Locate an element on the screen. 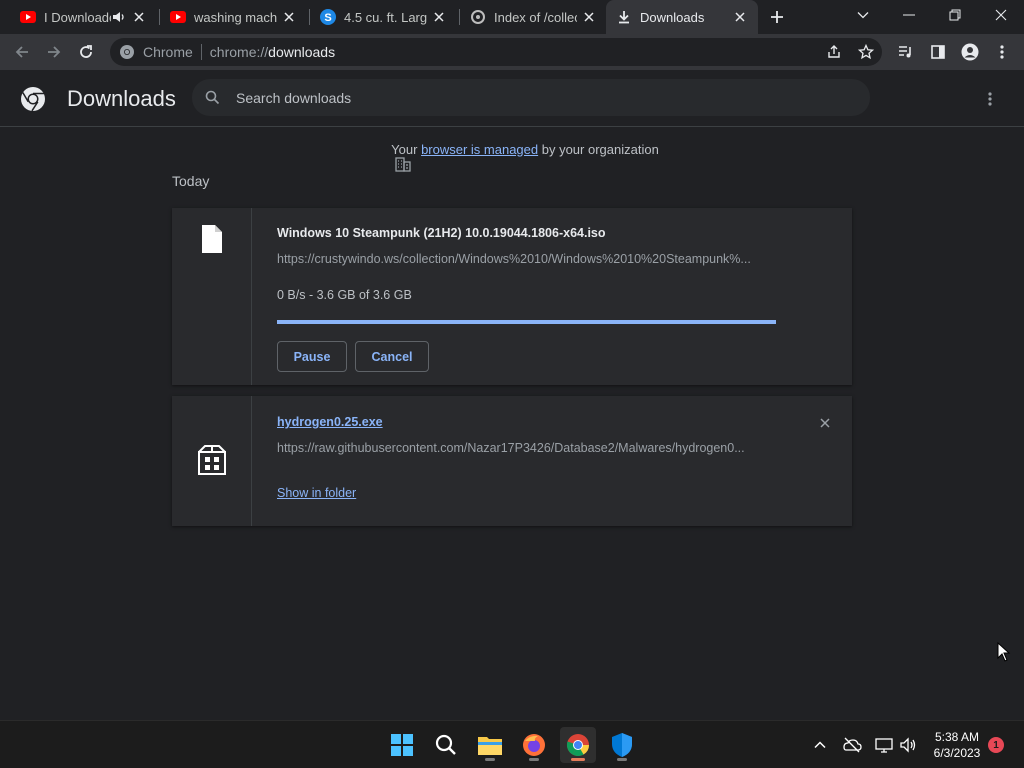 This screenshot has width=1024, height=768. tab-title: Index of /collect is located at coordinates (535, 17).